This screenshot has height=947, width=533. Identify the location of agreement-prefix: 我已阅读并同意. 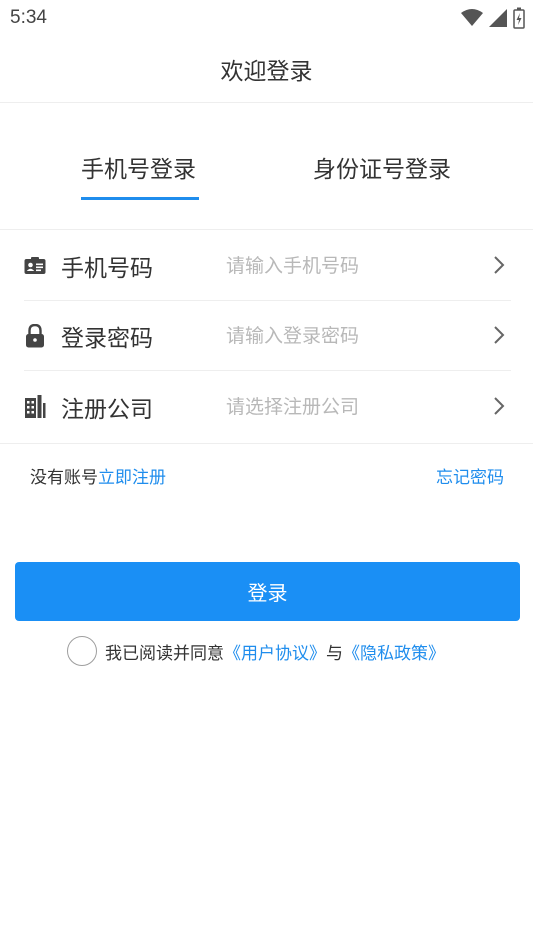
(164, 653).